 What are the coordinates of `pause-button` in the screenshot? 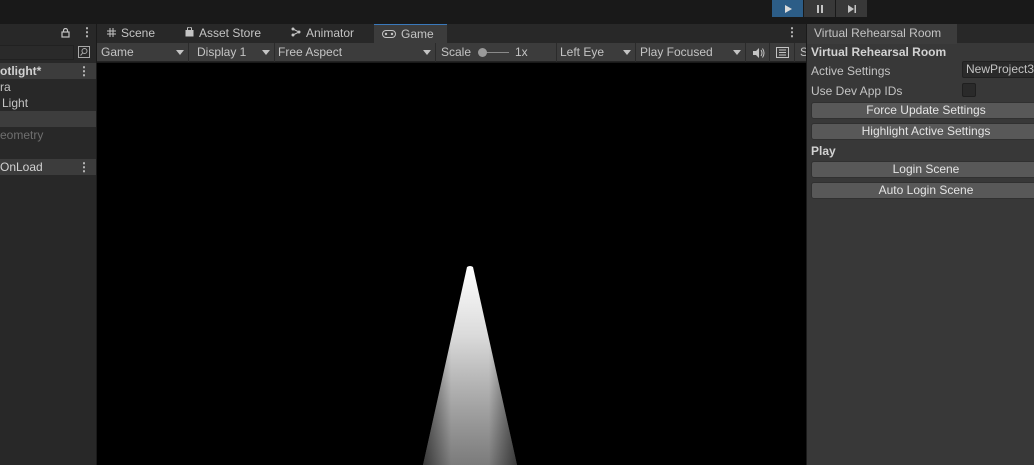 It's located at (819, 8).